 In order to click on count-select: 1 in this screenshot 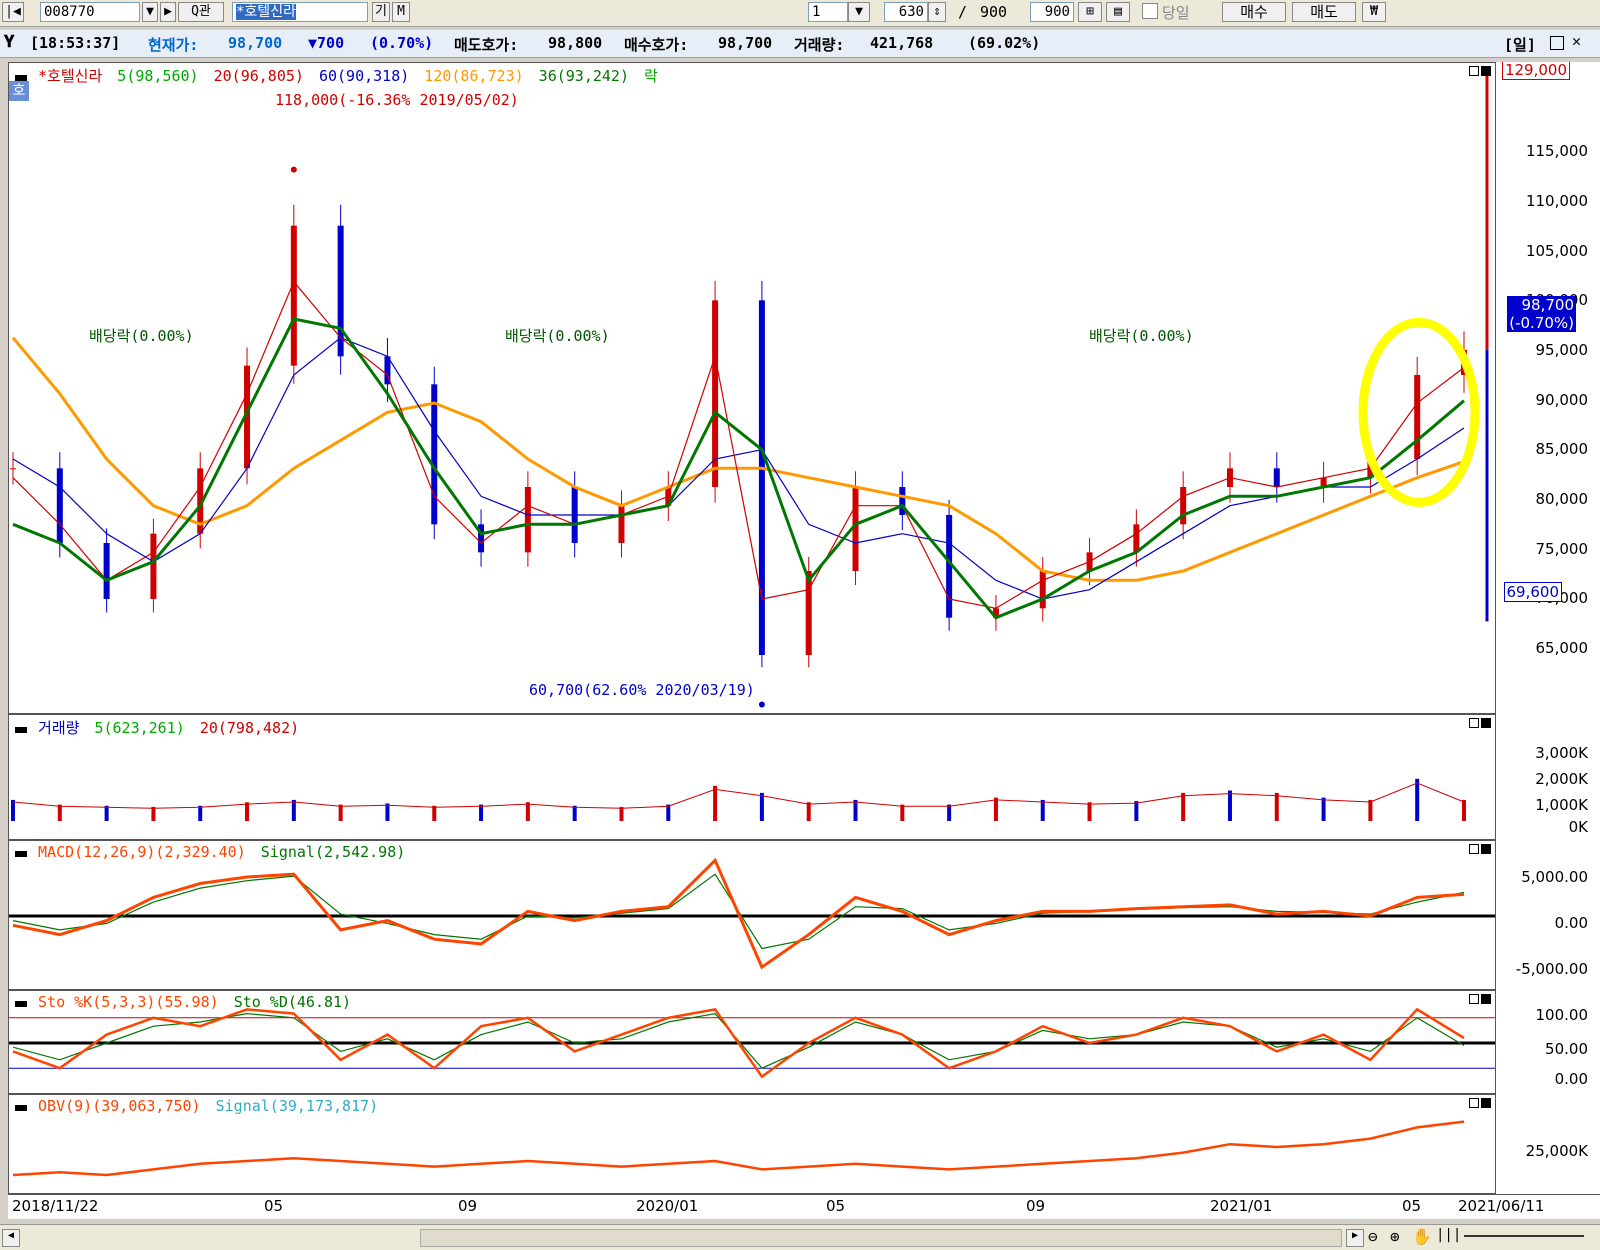, I will do `click(828, 12)`.